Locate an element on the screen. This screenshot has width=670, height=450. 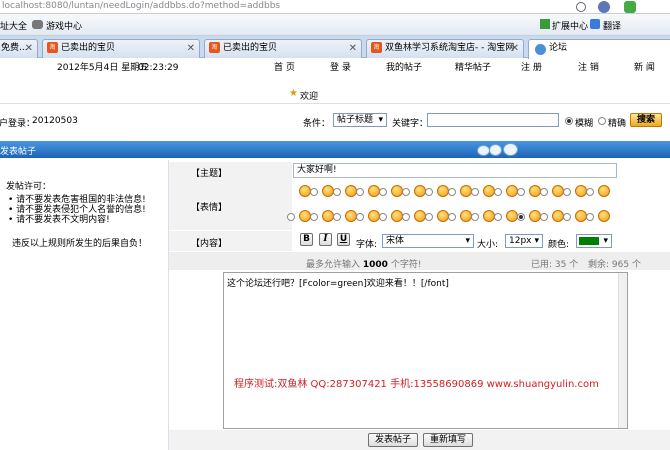
exact-radio is located at coordinates (602, 121).